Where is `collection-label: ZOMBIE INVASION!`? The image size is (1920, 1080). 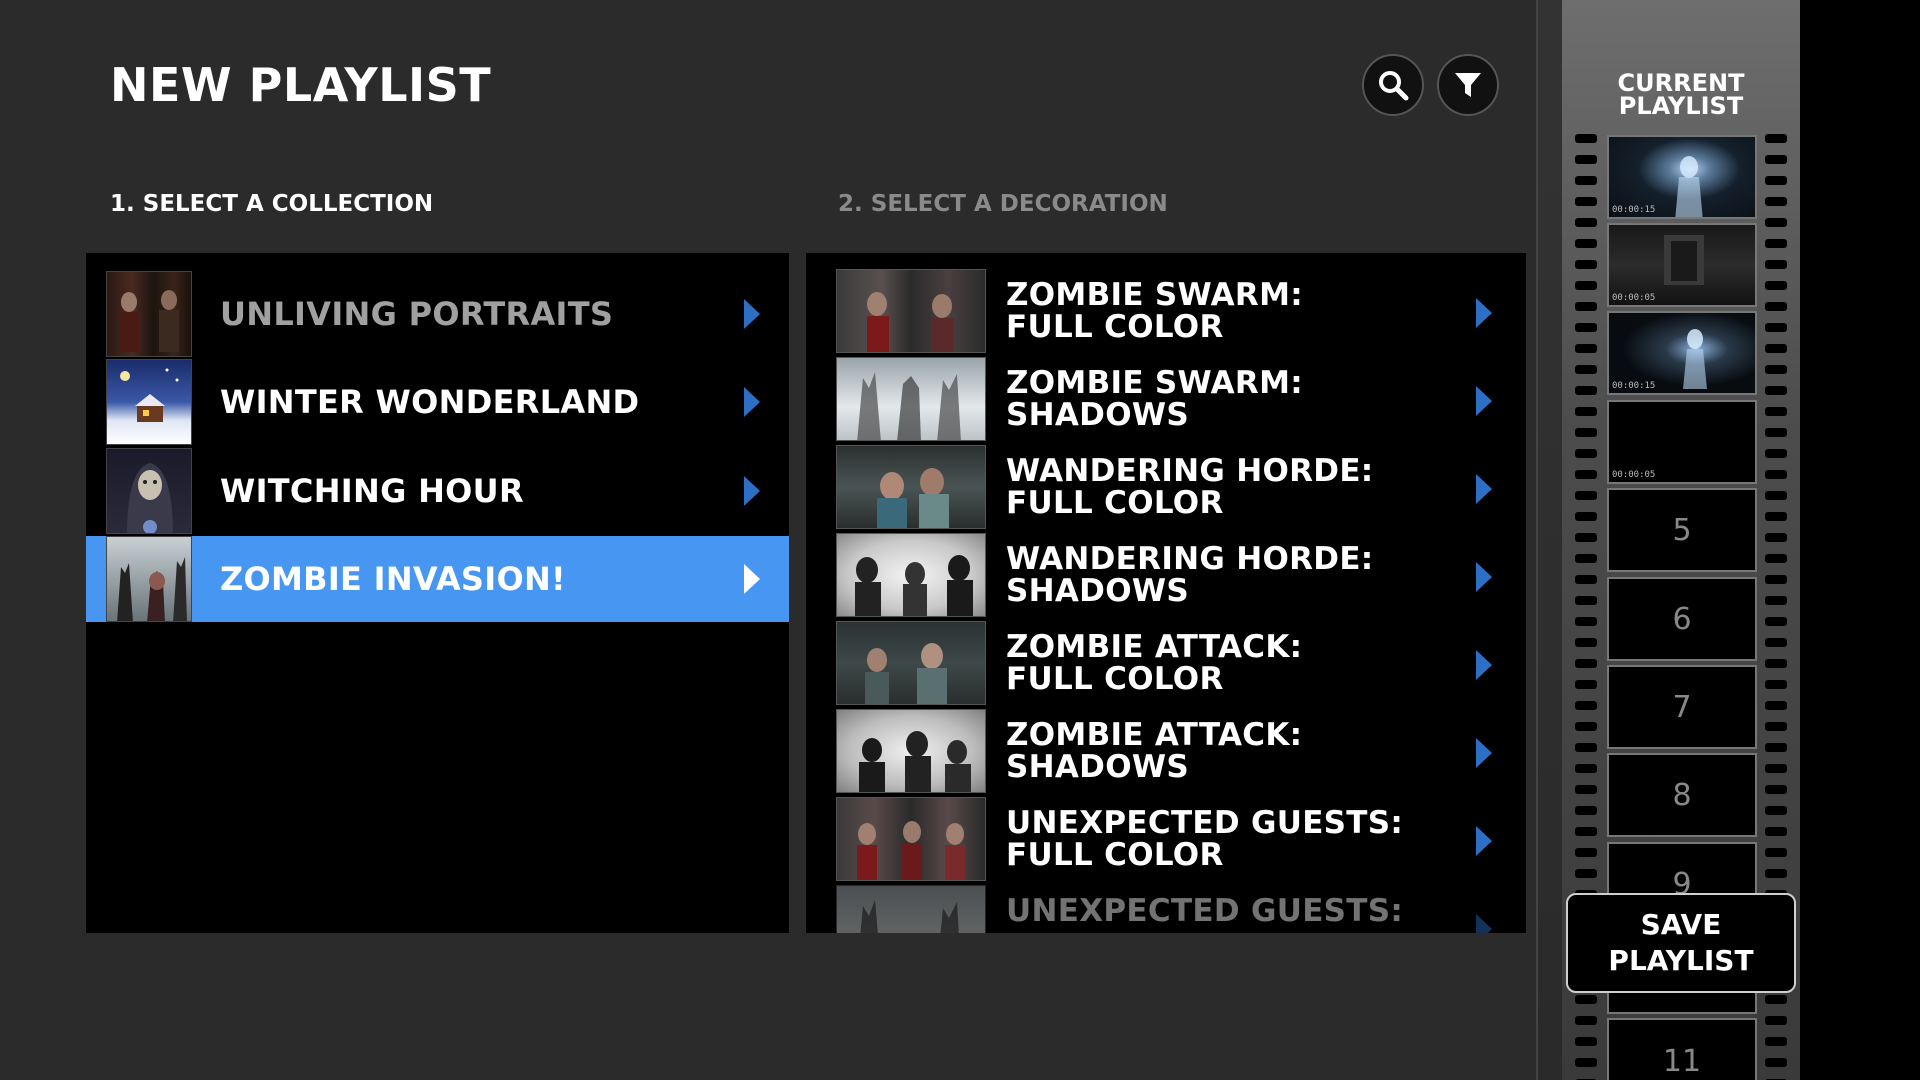 collection-label: ZOMBIE INVASION! is located at coordinates (393, 579).